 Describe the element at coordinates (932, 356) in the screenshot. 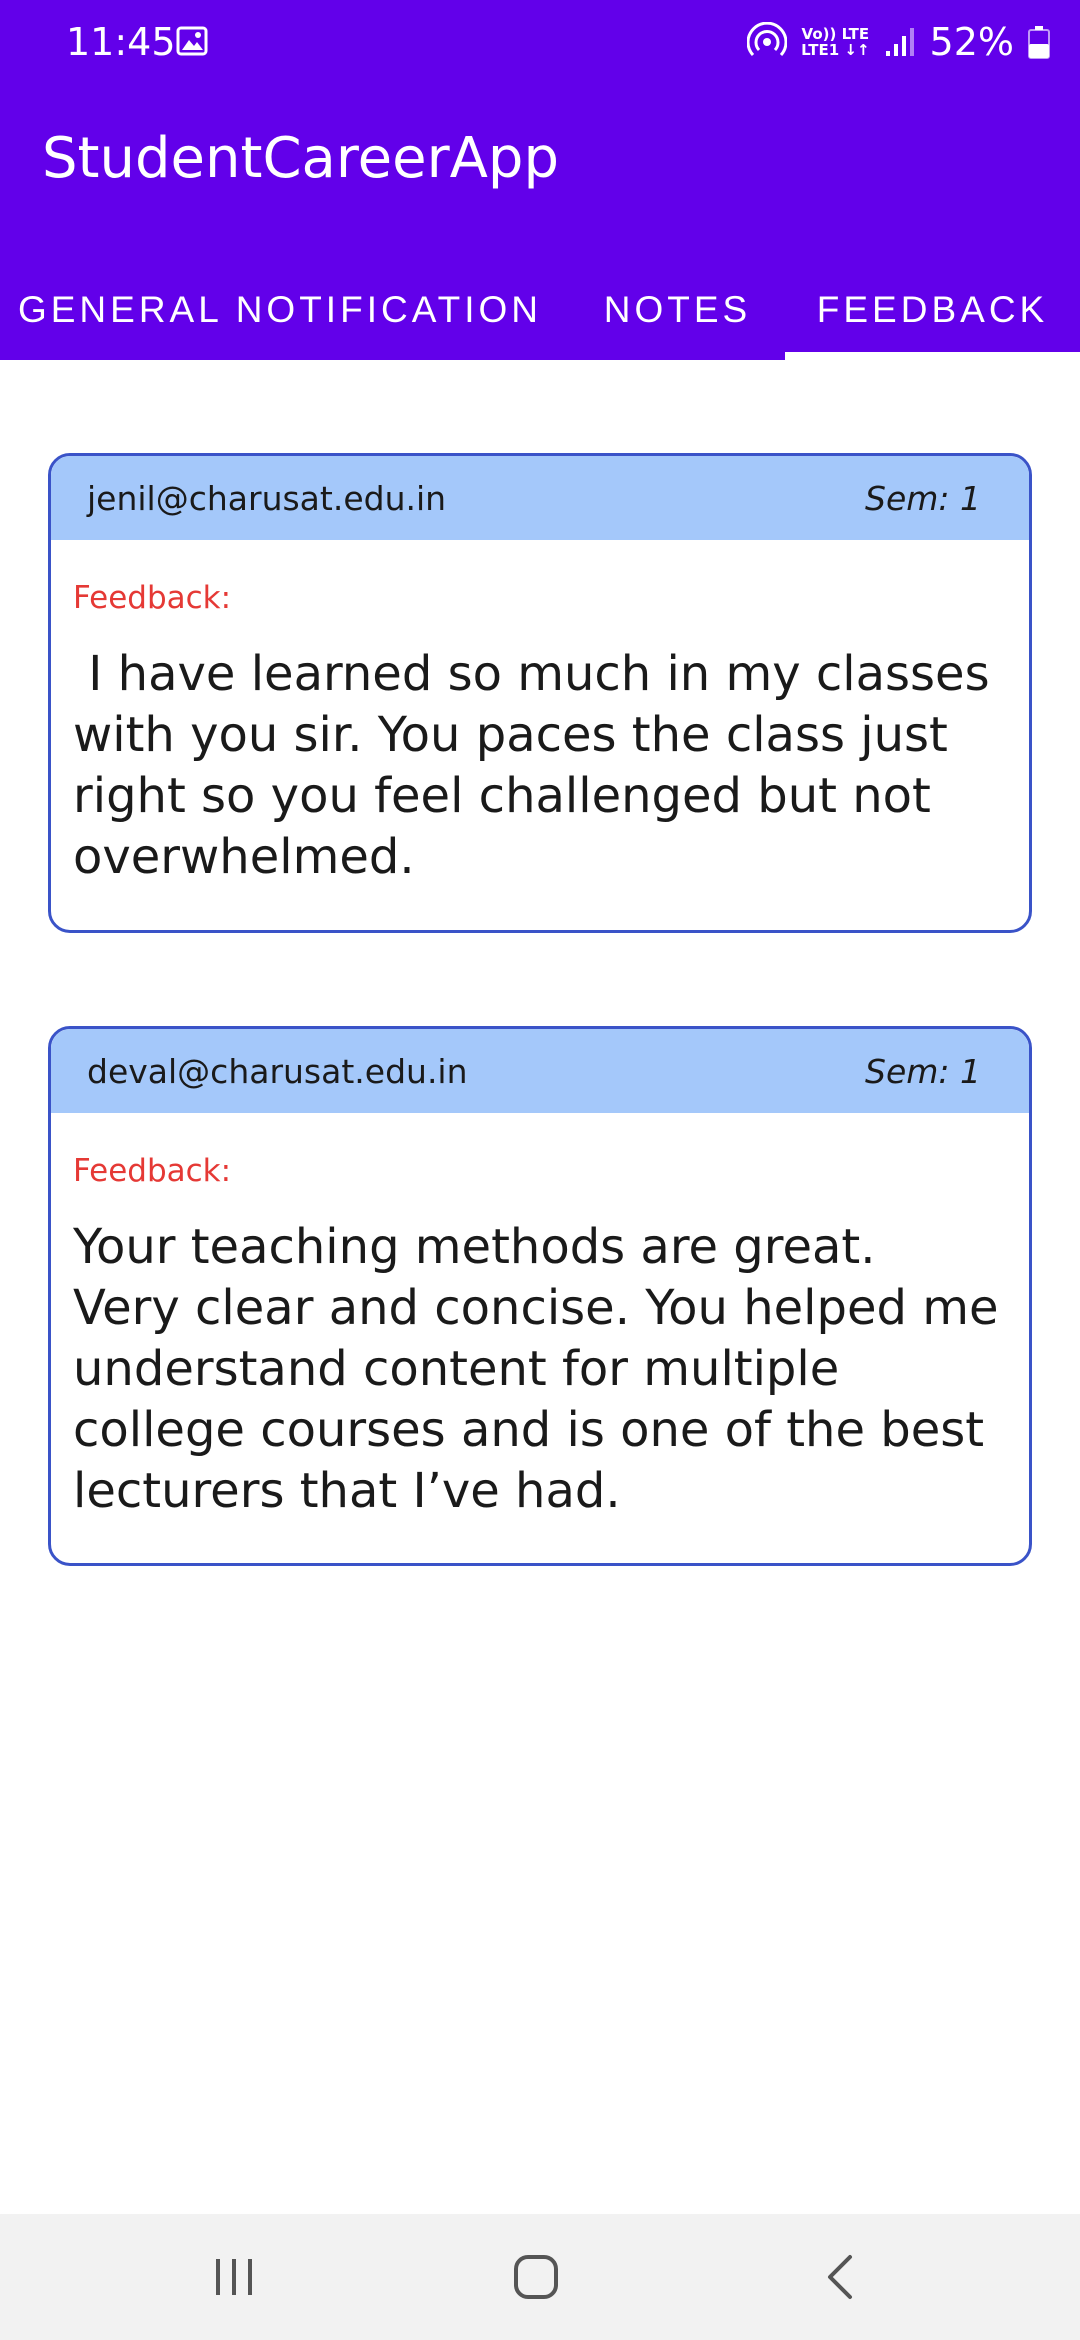

I see `tab-selected-indicator` at that location.